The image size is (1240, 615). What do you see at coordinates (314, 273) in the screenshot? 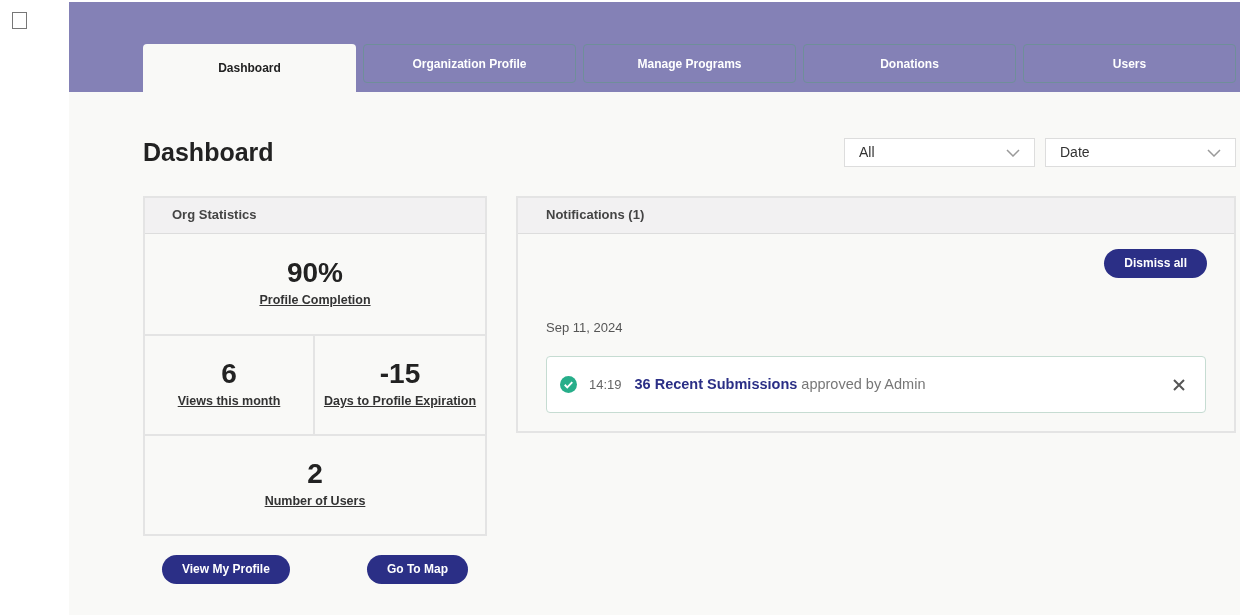
I see `stat-value: 90%` at bounding box center [314, 273].